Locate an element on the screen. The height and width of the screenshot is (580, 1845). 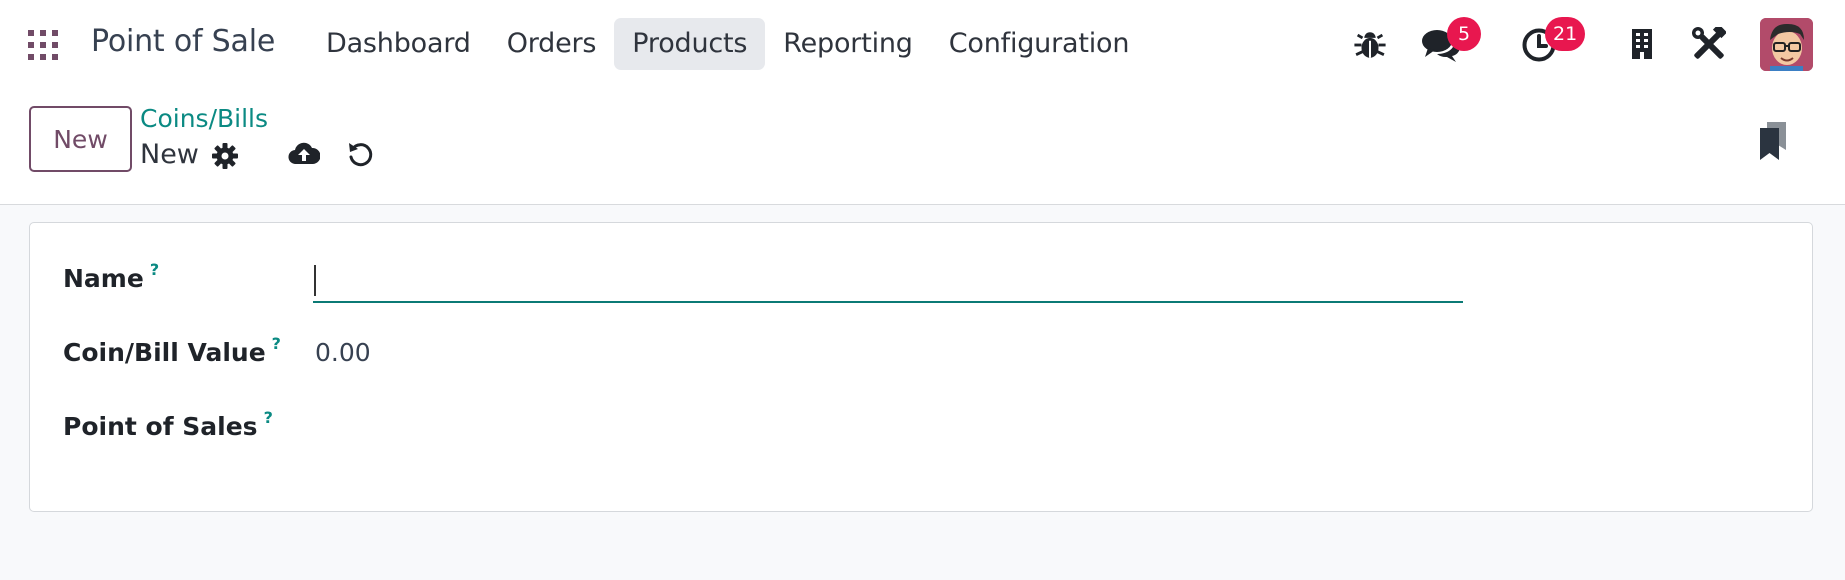
breadcrumb-current: New is located at coordinates (169, 154).